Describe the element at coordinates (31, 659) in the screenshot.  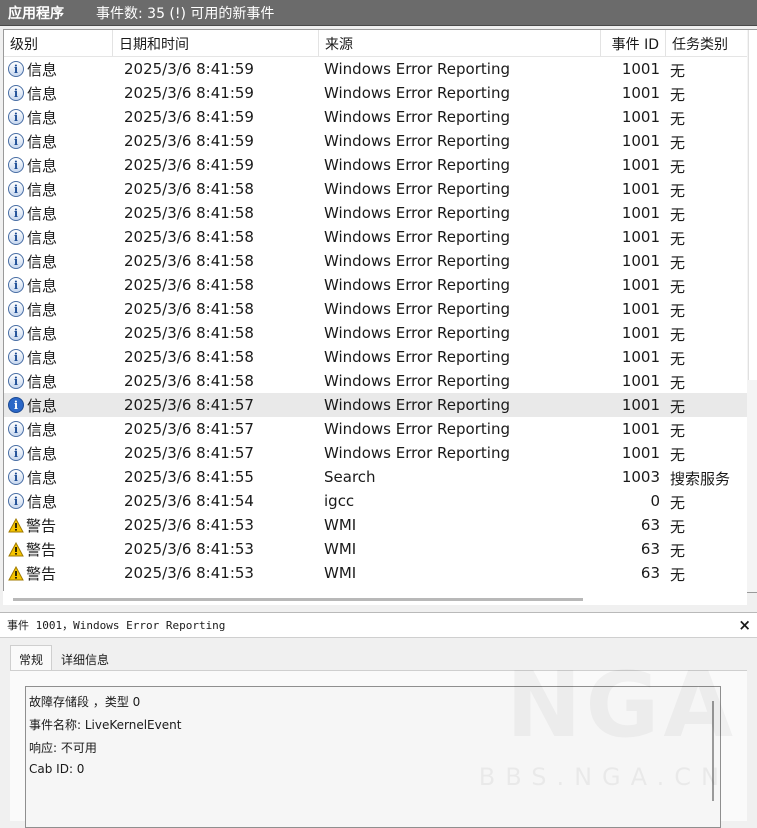
I see `tab-general: 常规` at that location.